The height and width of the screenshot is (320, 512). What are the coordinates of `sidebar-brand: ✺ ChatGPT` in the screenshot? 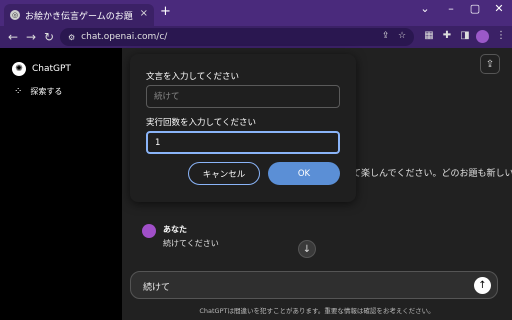 It's located at (41, 69).